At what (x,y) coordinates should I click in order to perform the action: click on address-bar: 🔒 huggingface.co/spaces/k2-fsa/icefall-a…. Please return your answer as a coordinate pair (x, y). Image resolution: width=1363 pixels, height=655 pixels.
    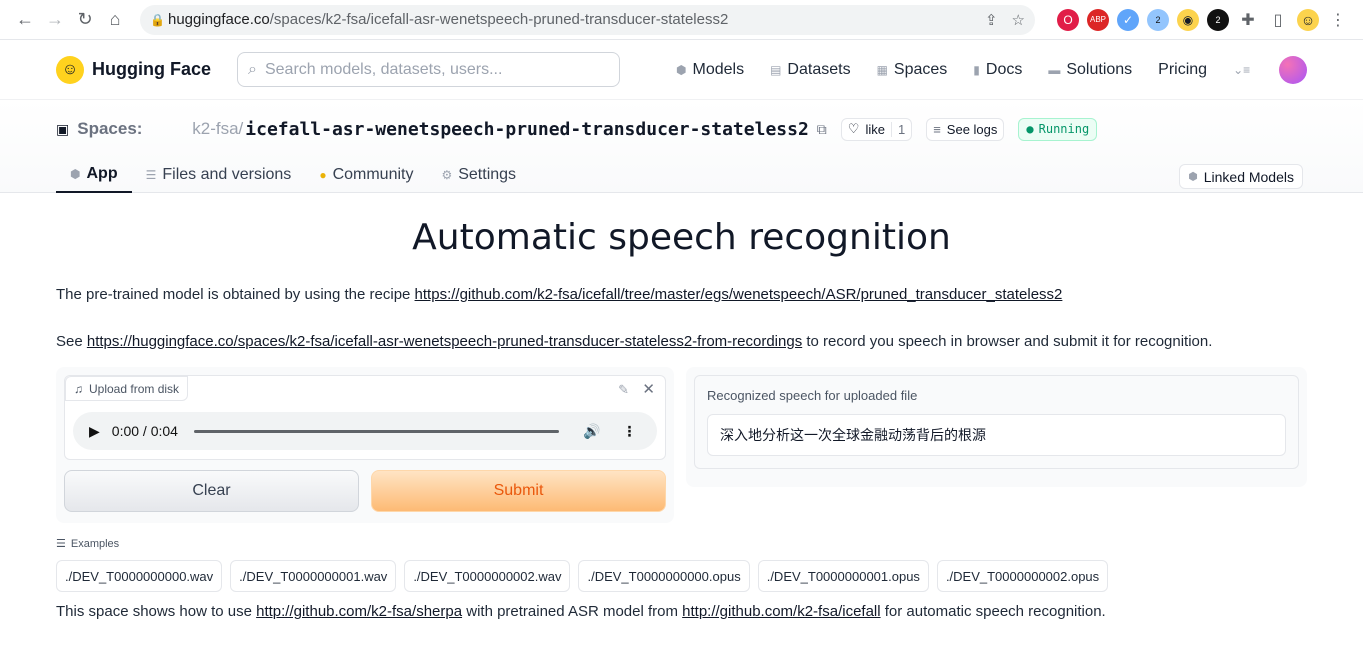
    Looking at the image, I should click on (587, 19).